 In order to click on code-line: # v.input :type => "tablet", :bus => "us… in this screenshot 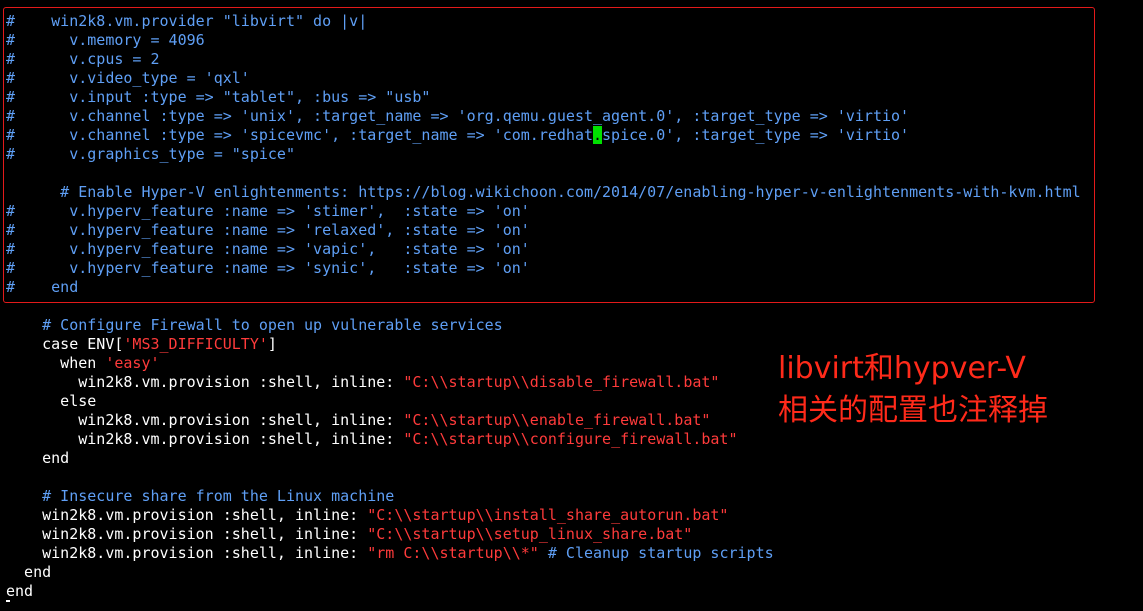, I will do `click(218, 97)`.